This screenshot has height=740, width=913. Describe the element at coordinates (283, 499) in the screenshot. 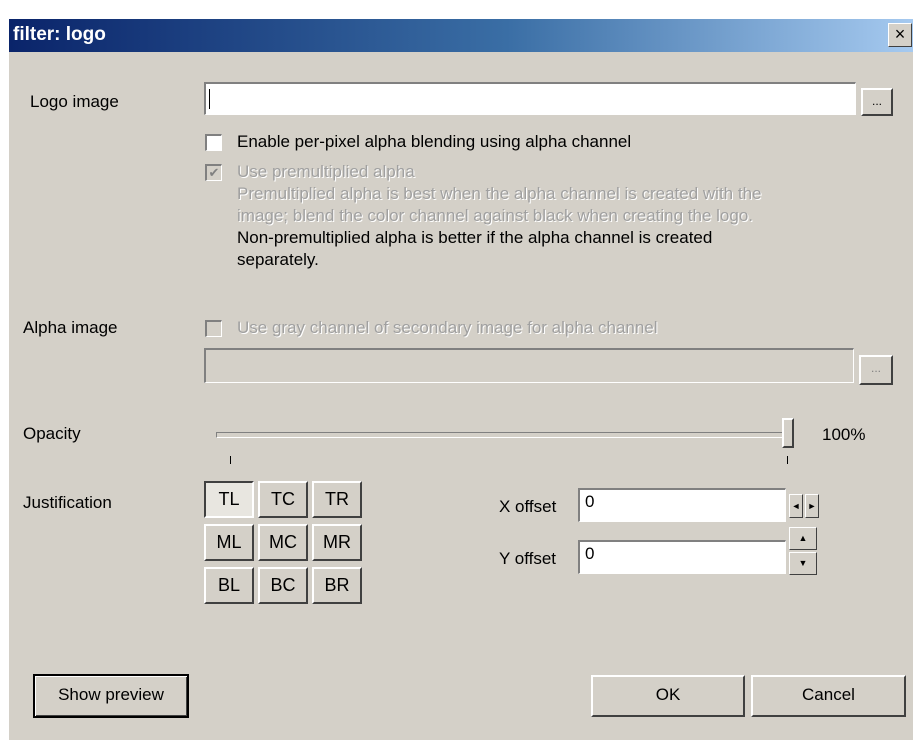

I see `justify-tc-button: TC` at that location.